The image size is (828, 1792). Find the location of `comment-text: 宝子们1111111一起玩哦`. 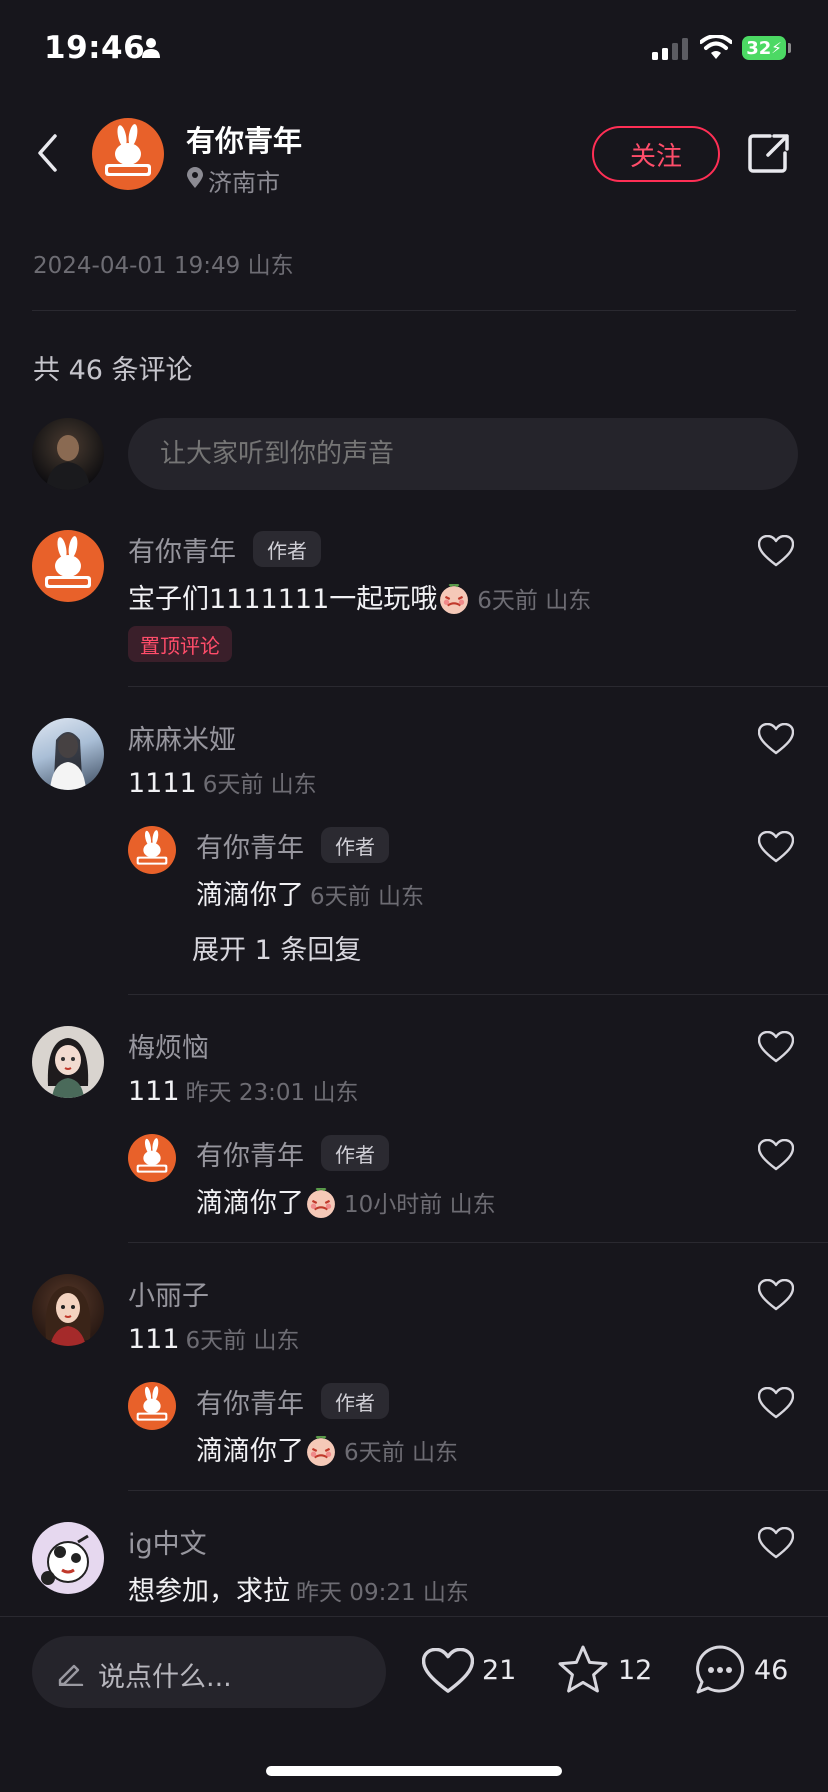

comment-text: 宝子们1111111一起玩哦 is located at coordinates (283, 599).